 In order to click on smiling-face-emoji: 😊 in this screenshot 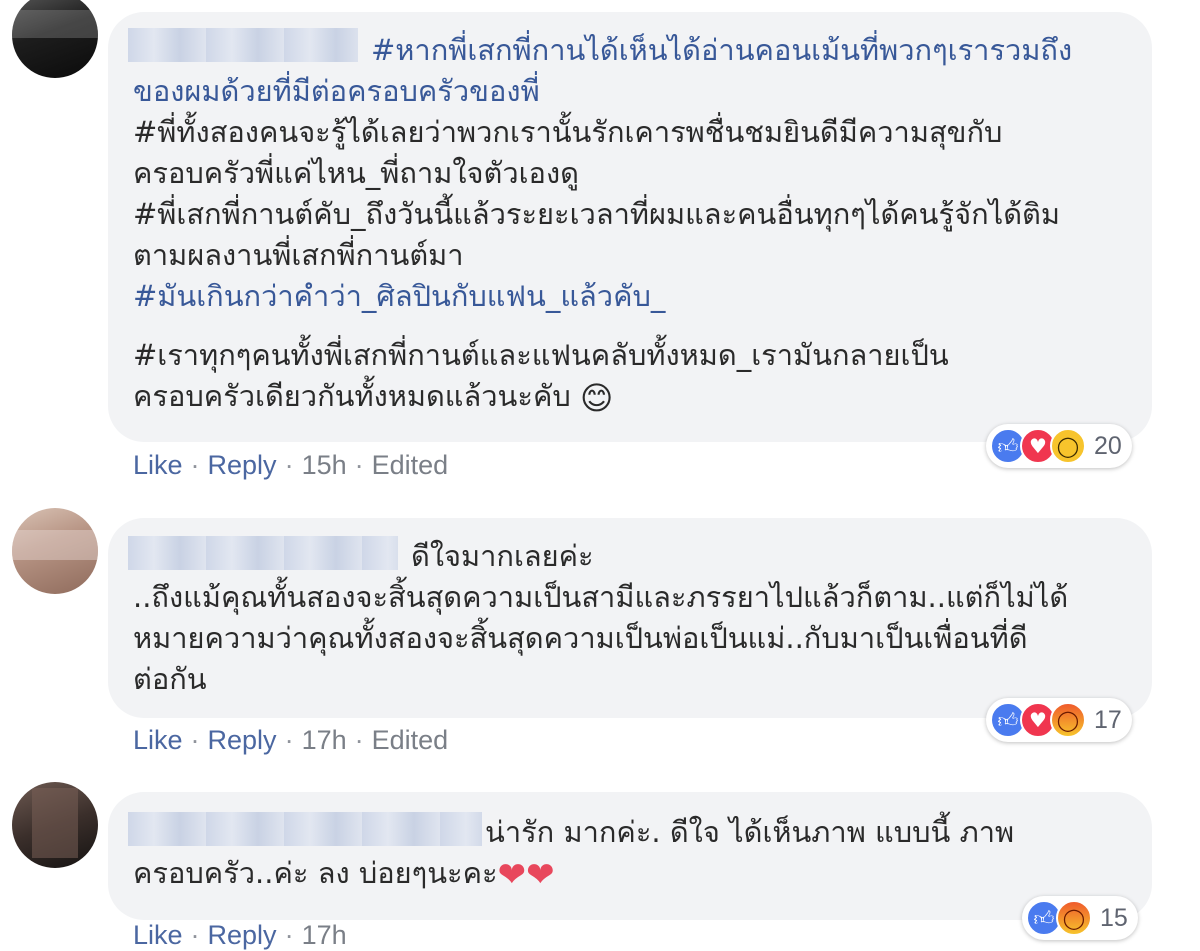, I will do `click(596, 398)`.